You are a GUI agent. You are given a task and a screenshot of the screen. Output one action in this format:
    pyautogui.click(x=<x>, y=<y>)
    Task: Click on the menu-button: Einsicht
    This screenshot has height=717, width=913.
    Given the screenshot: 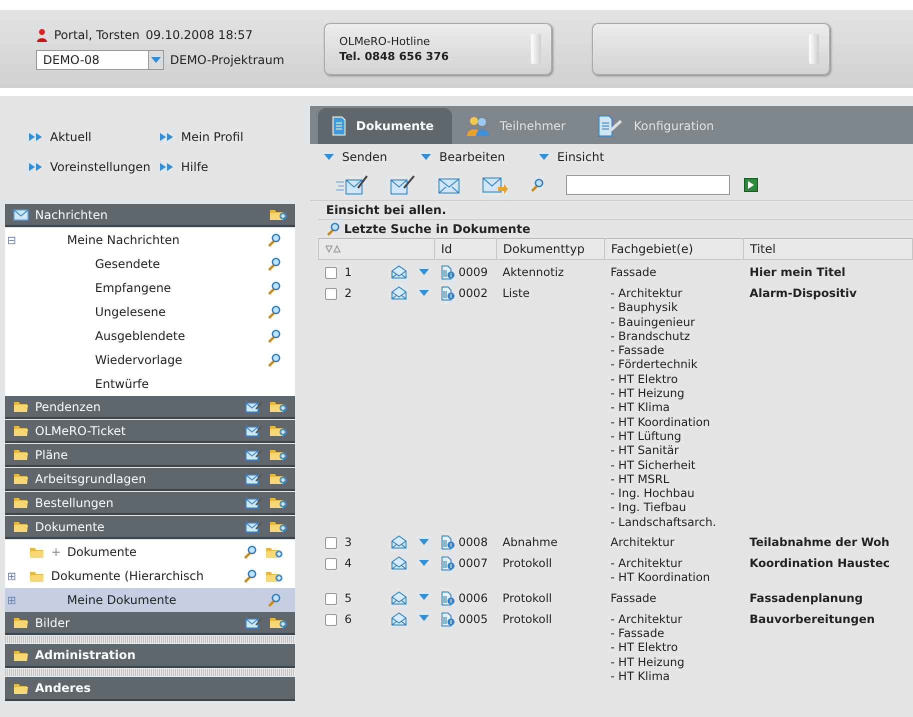 What is the action you would take?
    pyautogui.click(x=571, y=157)
    